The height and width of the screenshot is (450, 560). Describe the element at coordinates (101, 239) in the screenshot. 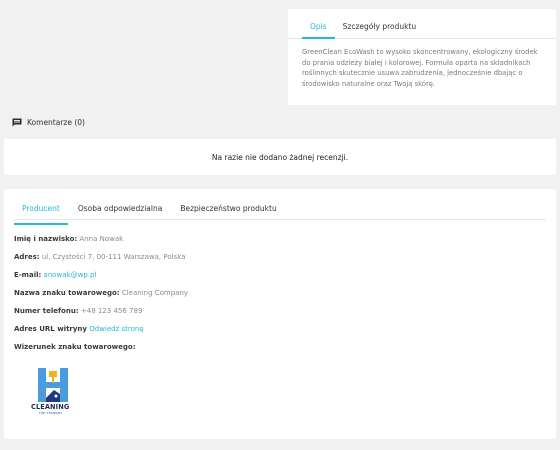

I see `name-value: Anna Nowak` at that location.